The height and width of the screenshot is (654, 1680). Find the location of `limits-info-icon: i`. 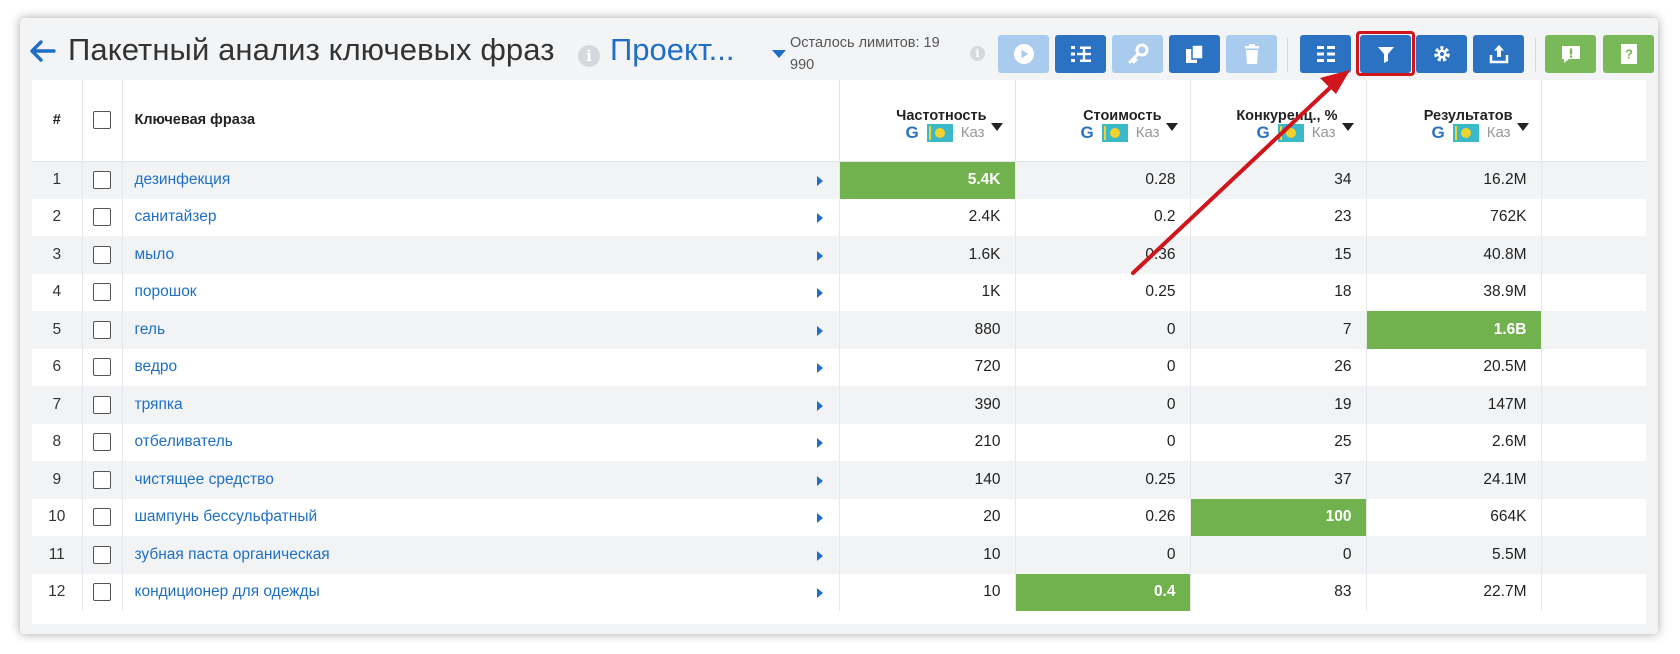

limits-info-icon: i is located at coordinates (977, 53).